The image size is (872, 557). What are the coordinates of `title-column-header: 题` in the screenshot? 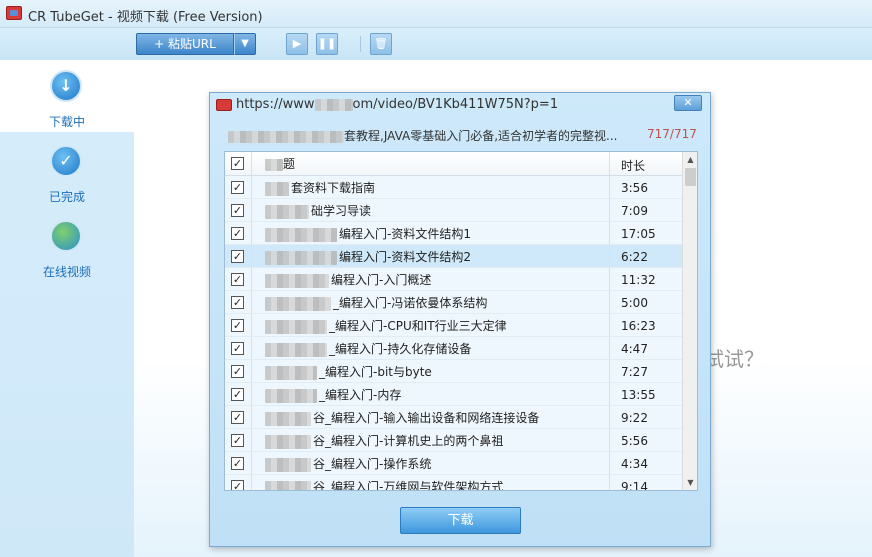 It's located at (280, 164).